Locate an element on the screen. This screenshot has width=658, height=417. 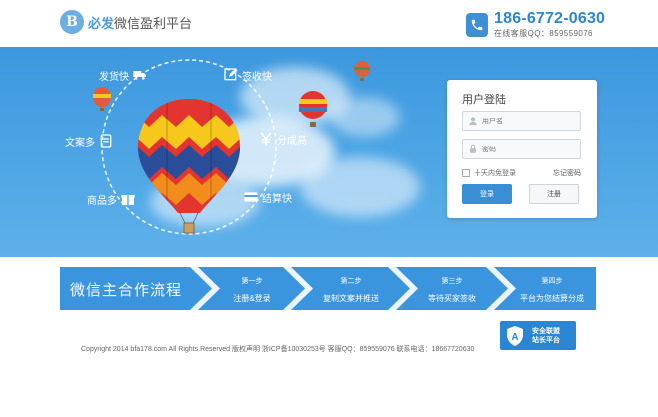
password-input is located at coordinates (530, 149).